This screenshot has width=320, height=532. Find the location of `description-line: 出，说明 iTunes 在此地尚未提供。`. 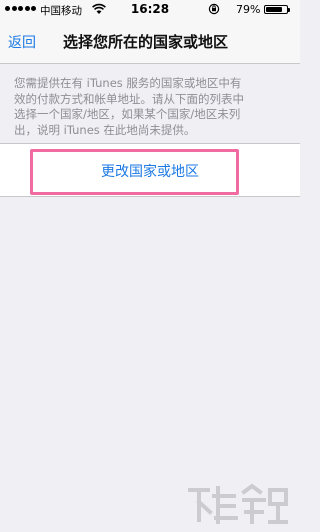

description-line: 出，说明 iTunes 在此地尚未提供。 is located at coordinates (105, 129).